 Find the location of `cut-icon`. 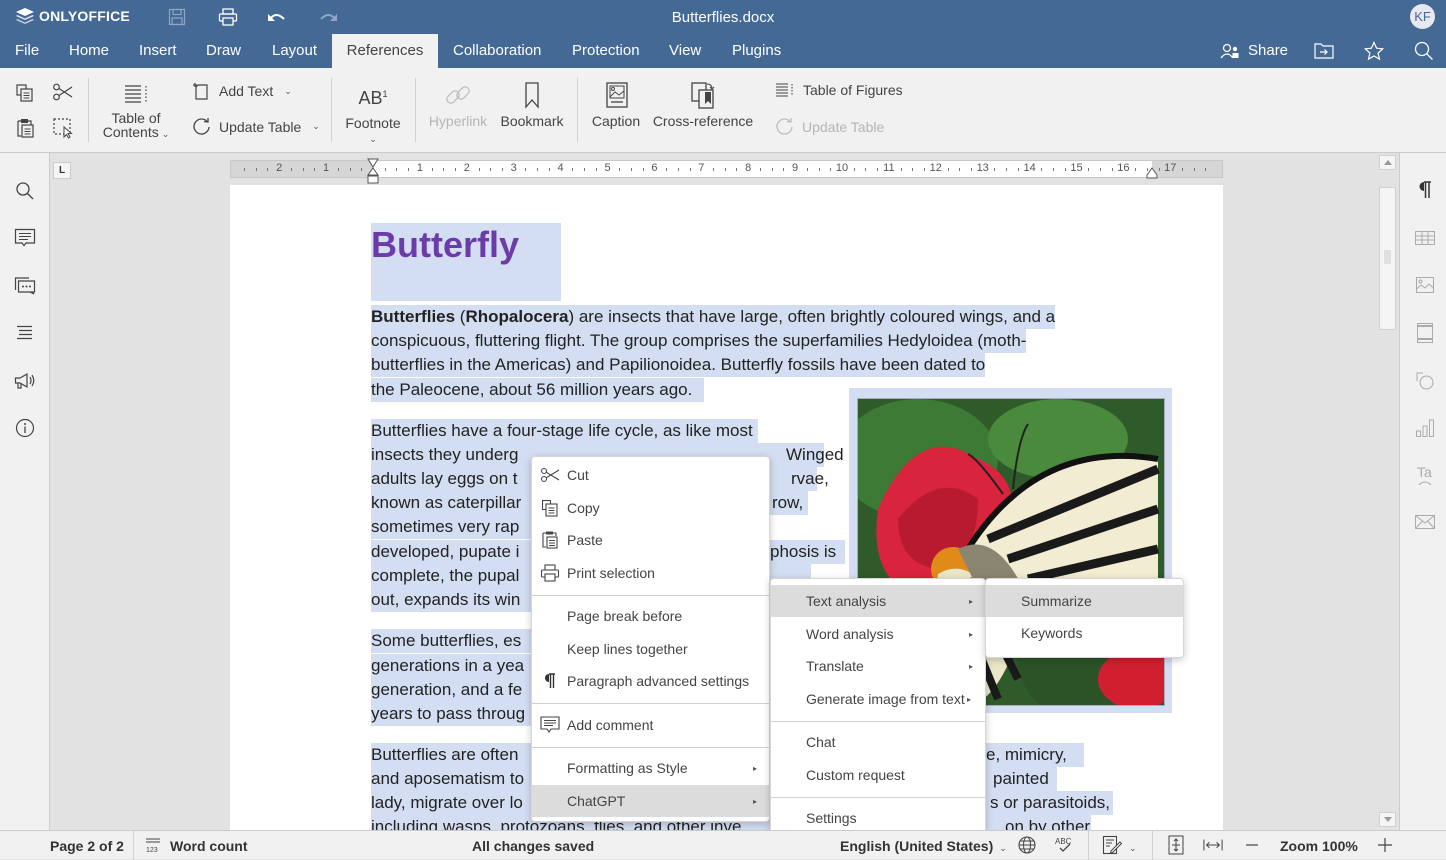

cut-icon is located at coordinates (63, 93).